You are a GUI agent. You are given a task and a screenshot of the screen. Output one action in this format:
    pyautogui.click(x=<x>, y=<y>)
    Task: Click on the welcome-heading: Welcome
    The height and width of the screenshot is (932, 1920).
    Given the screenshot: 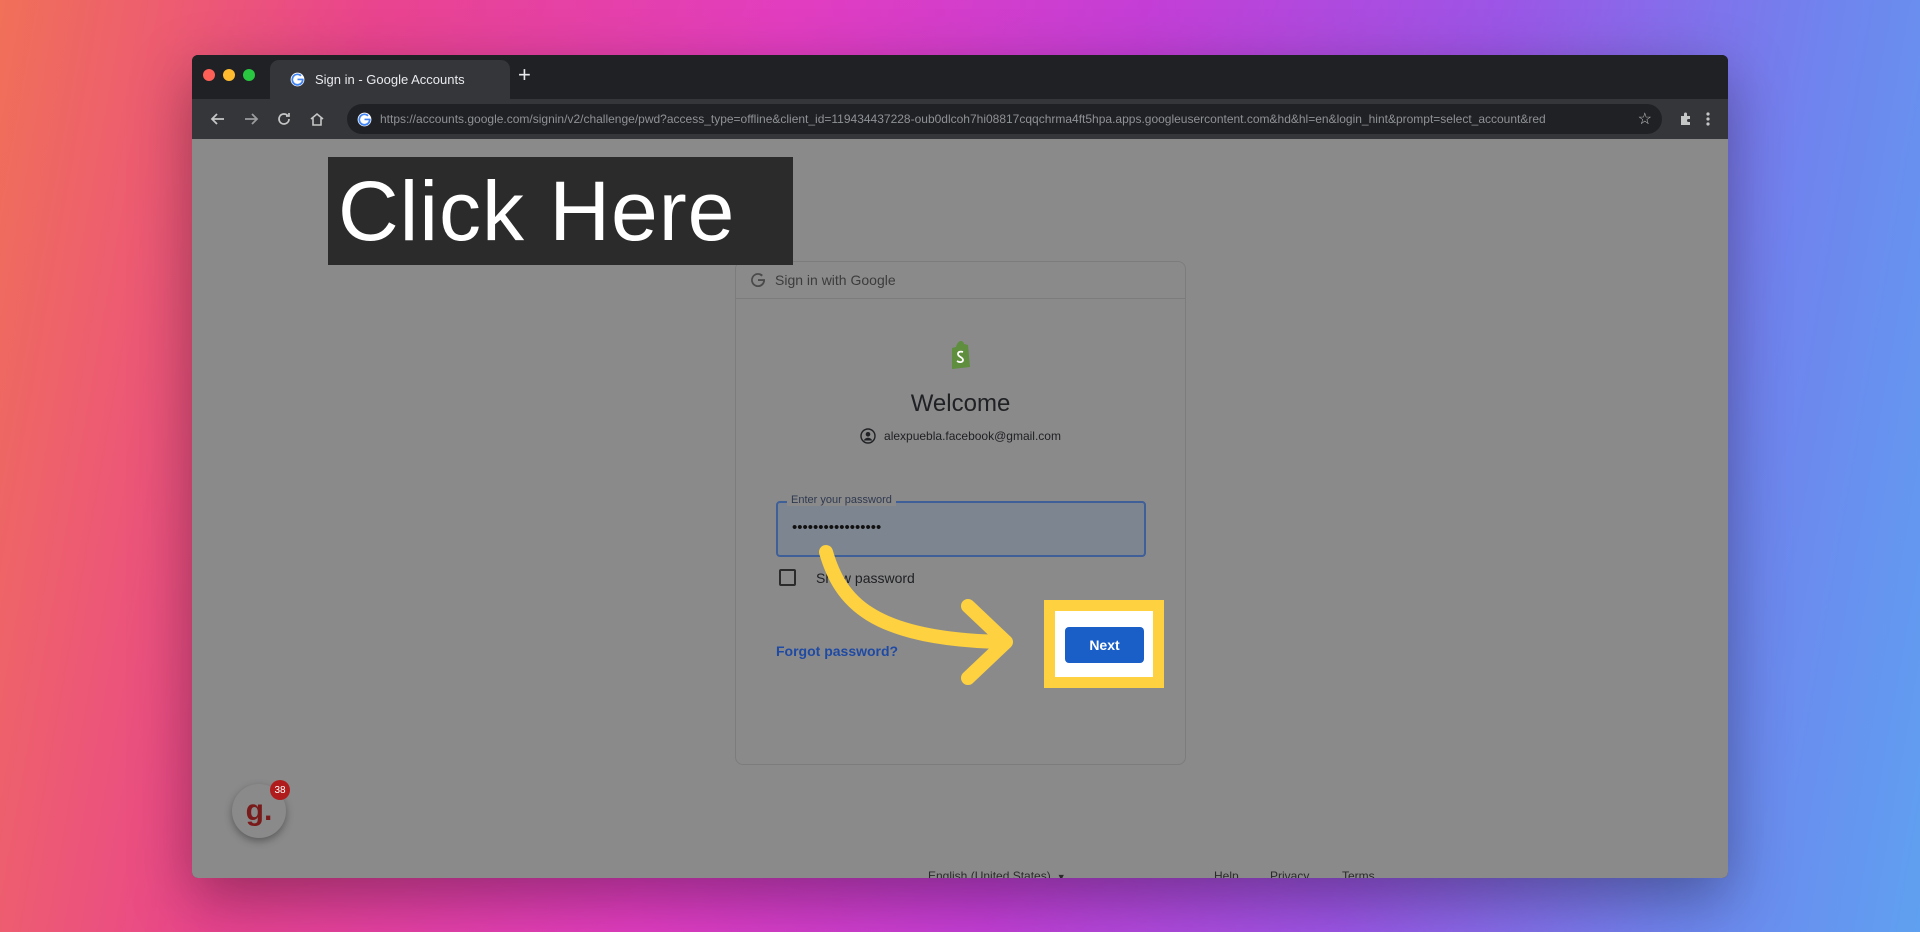 What is the action you would take?
    pyautogui.click(x=960, y=403)
    